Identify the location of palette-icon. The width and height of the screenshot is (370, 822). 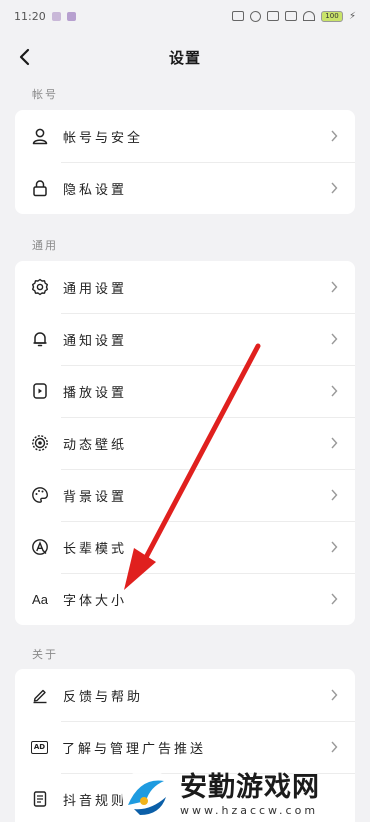
(40, 495).